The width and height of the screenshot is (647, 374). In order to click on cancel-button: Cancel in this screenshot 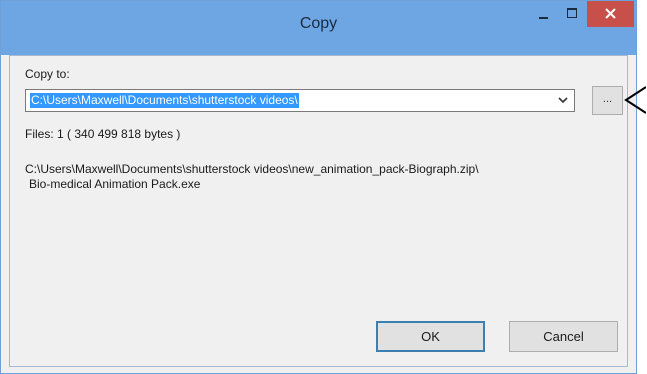, I will do `click(563, 336)`.